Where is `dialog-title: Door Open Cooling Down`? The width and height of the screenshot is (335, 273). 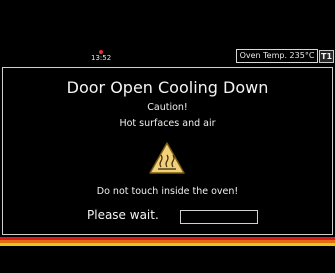 dialog-title: Door Open Cooling Down is located at coordinates (167, 87).